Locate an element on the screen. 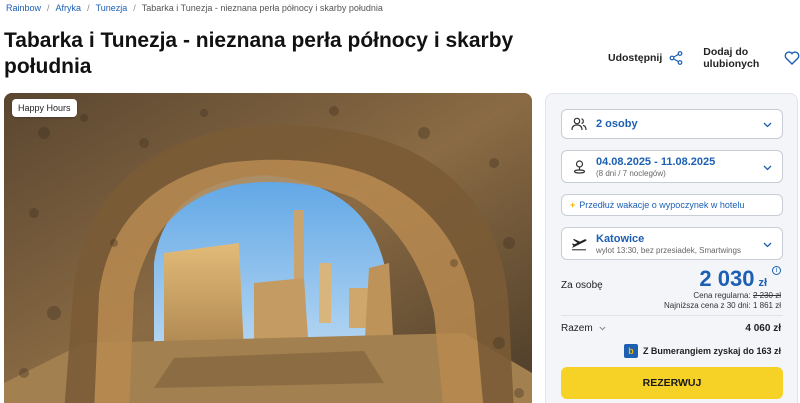 The image size is (800, 403). share-button: Udostępnij is located at coordinates (645, 58).